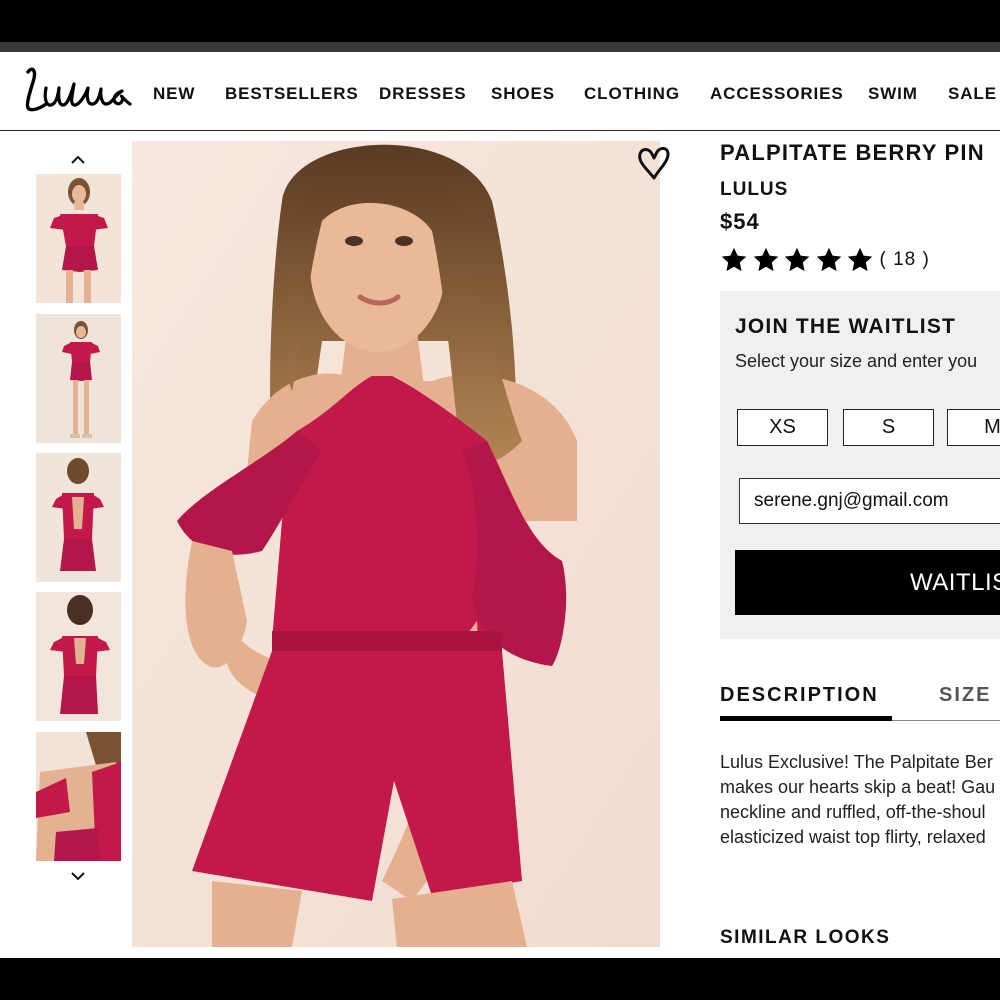  Describe the element at coordinates (523, 94) in the screenshot. I see `nav-item-shoes: SHOES` at that location.